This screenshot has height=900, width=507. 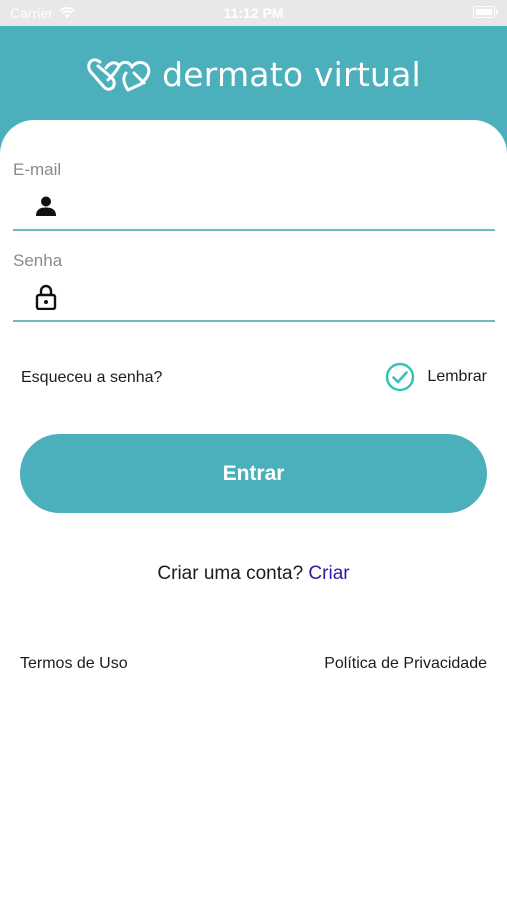 I want to click on password-label: Senha, so click(x=38, y=260).